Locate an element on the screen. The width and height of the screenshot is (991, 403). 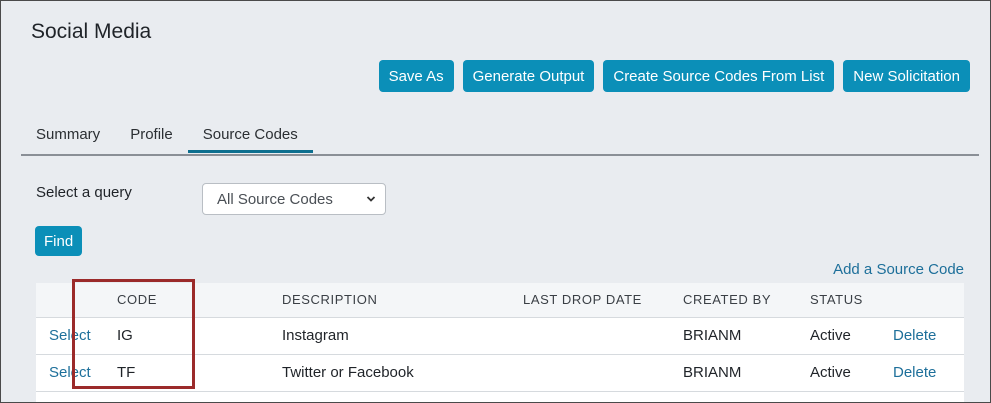
table-row: Select IG Instagram BRIANM Active Delete is located at coordinates (500, 335).